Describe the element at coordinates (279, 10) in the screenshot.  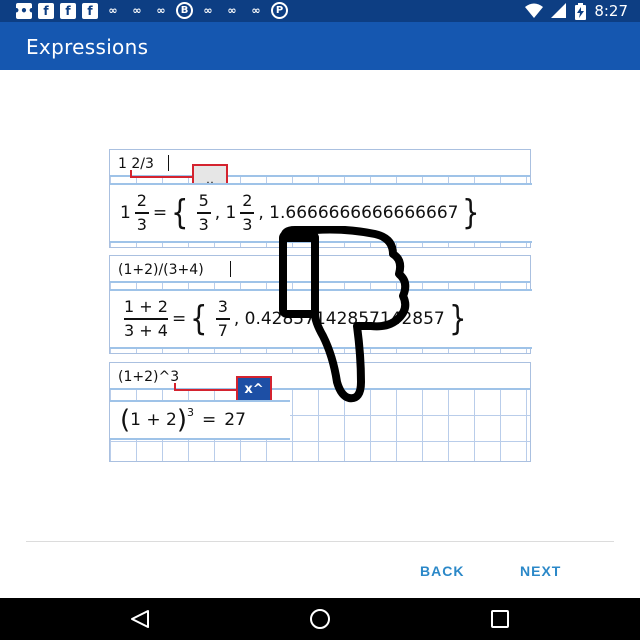
I see `pinterest-icon: P` at that location.